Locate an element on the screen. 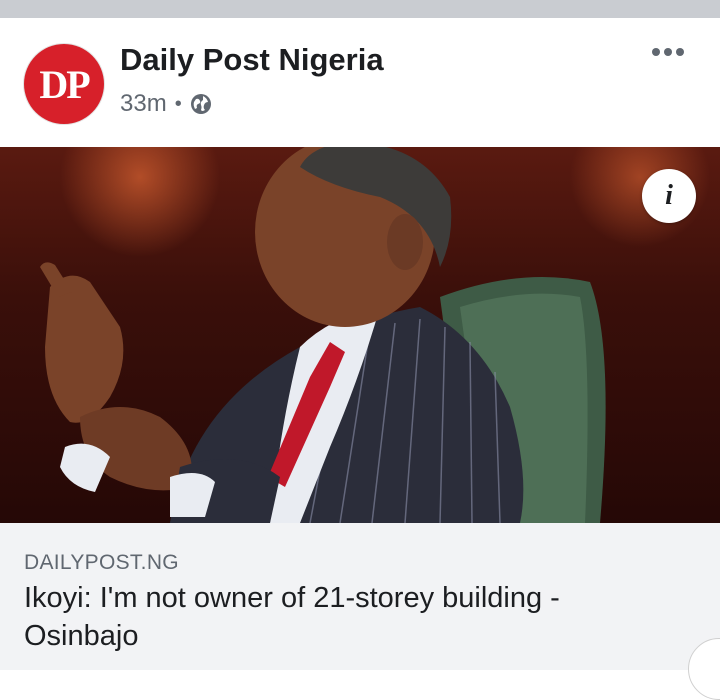 This screenshot has height=700, width=720. page-avatar: DP is located at coordinates (64, 84).